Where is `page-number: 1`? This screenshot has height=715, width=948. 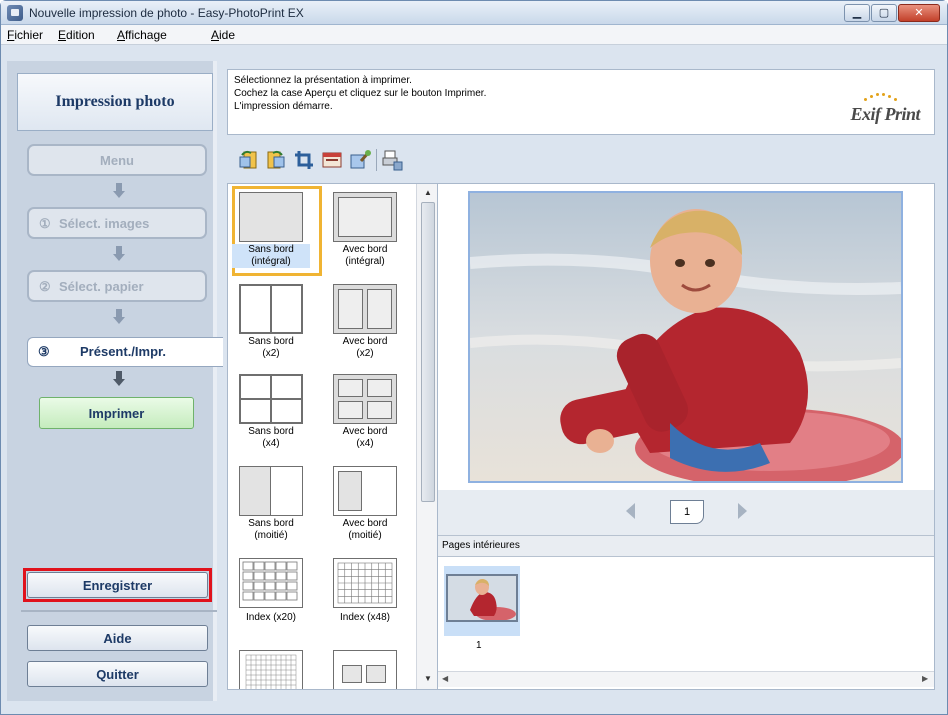 page-number: 1 is located at coordinates (687, 512).